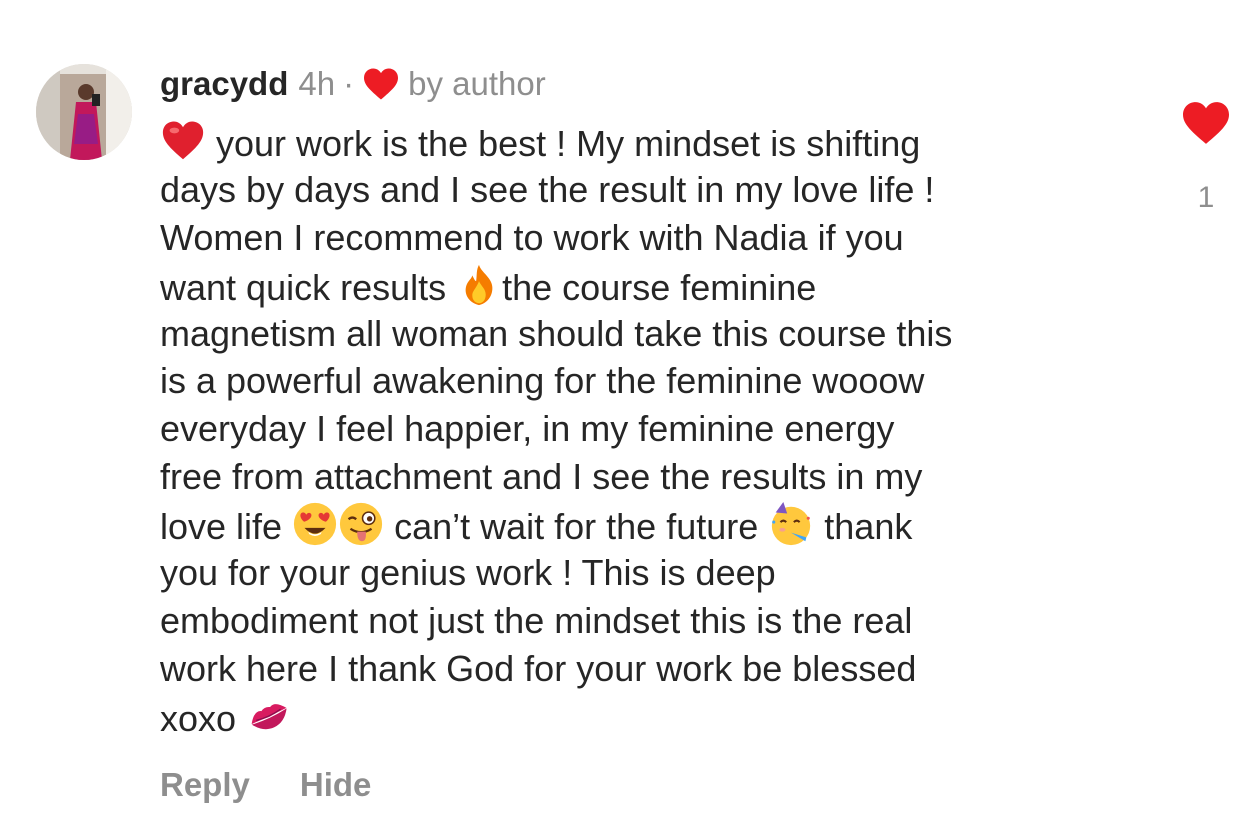  Describe the element at coordinates (315, 524) in the screenshot. I see `heart-eyes-emoji-icon` at that location.